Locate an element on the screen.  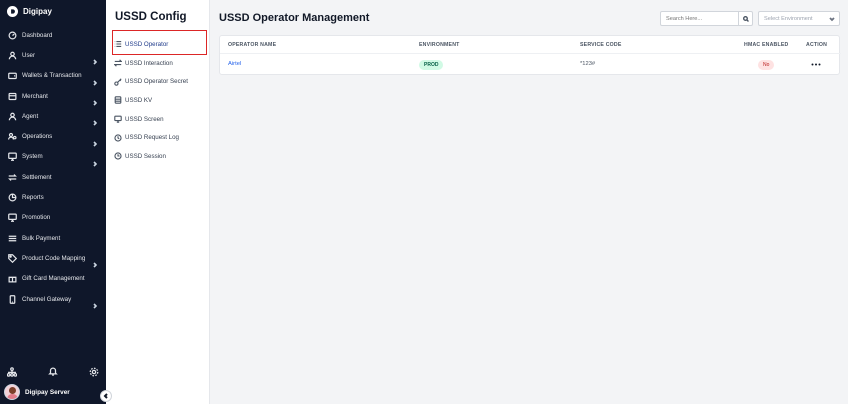
digipay-logo-icon is located at coordinates (12, 11).